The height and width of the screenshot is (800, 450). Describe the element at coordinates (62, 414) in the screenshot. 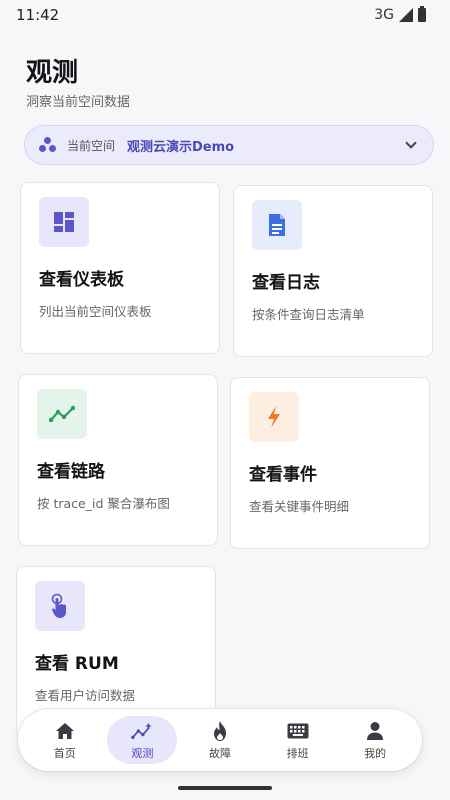

I see `trace-icon` at that location.